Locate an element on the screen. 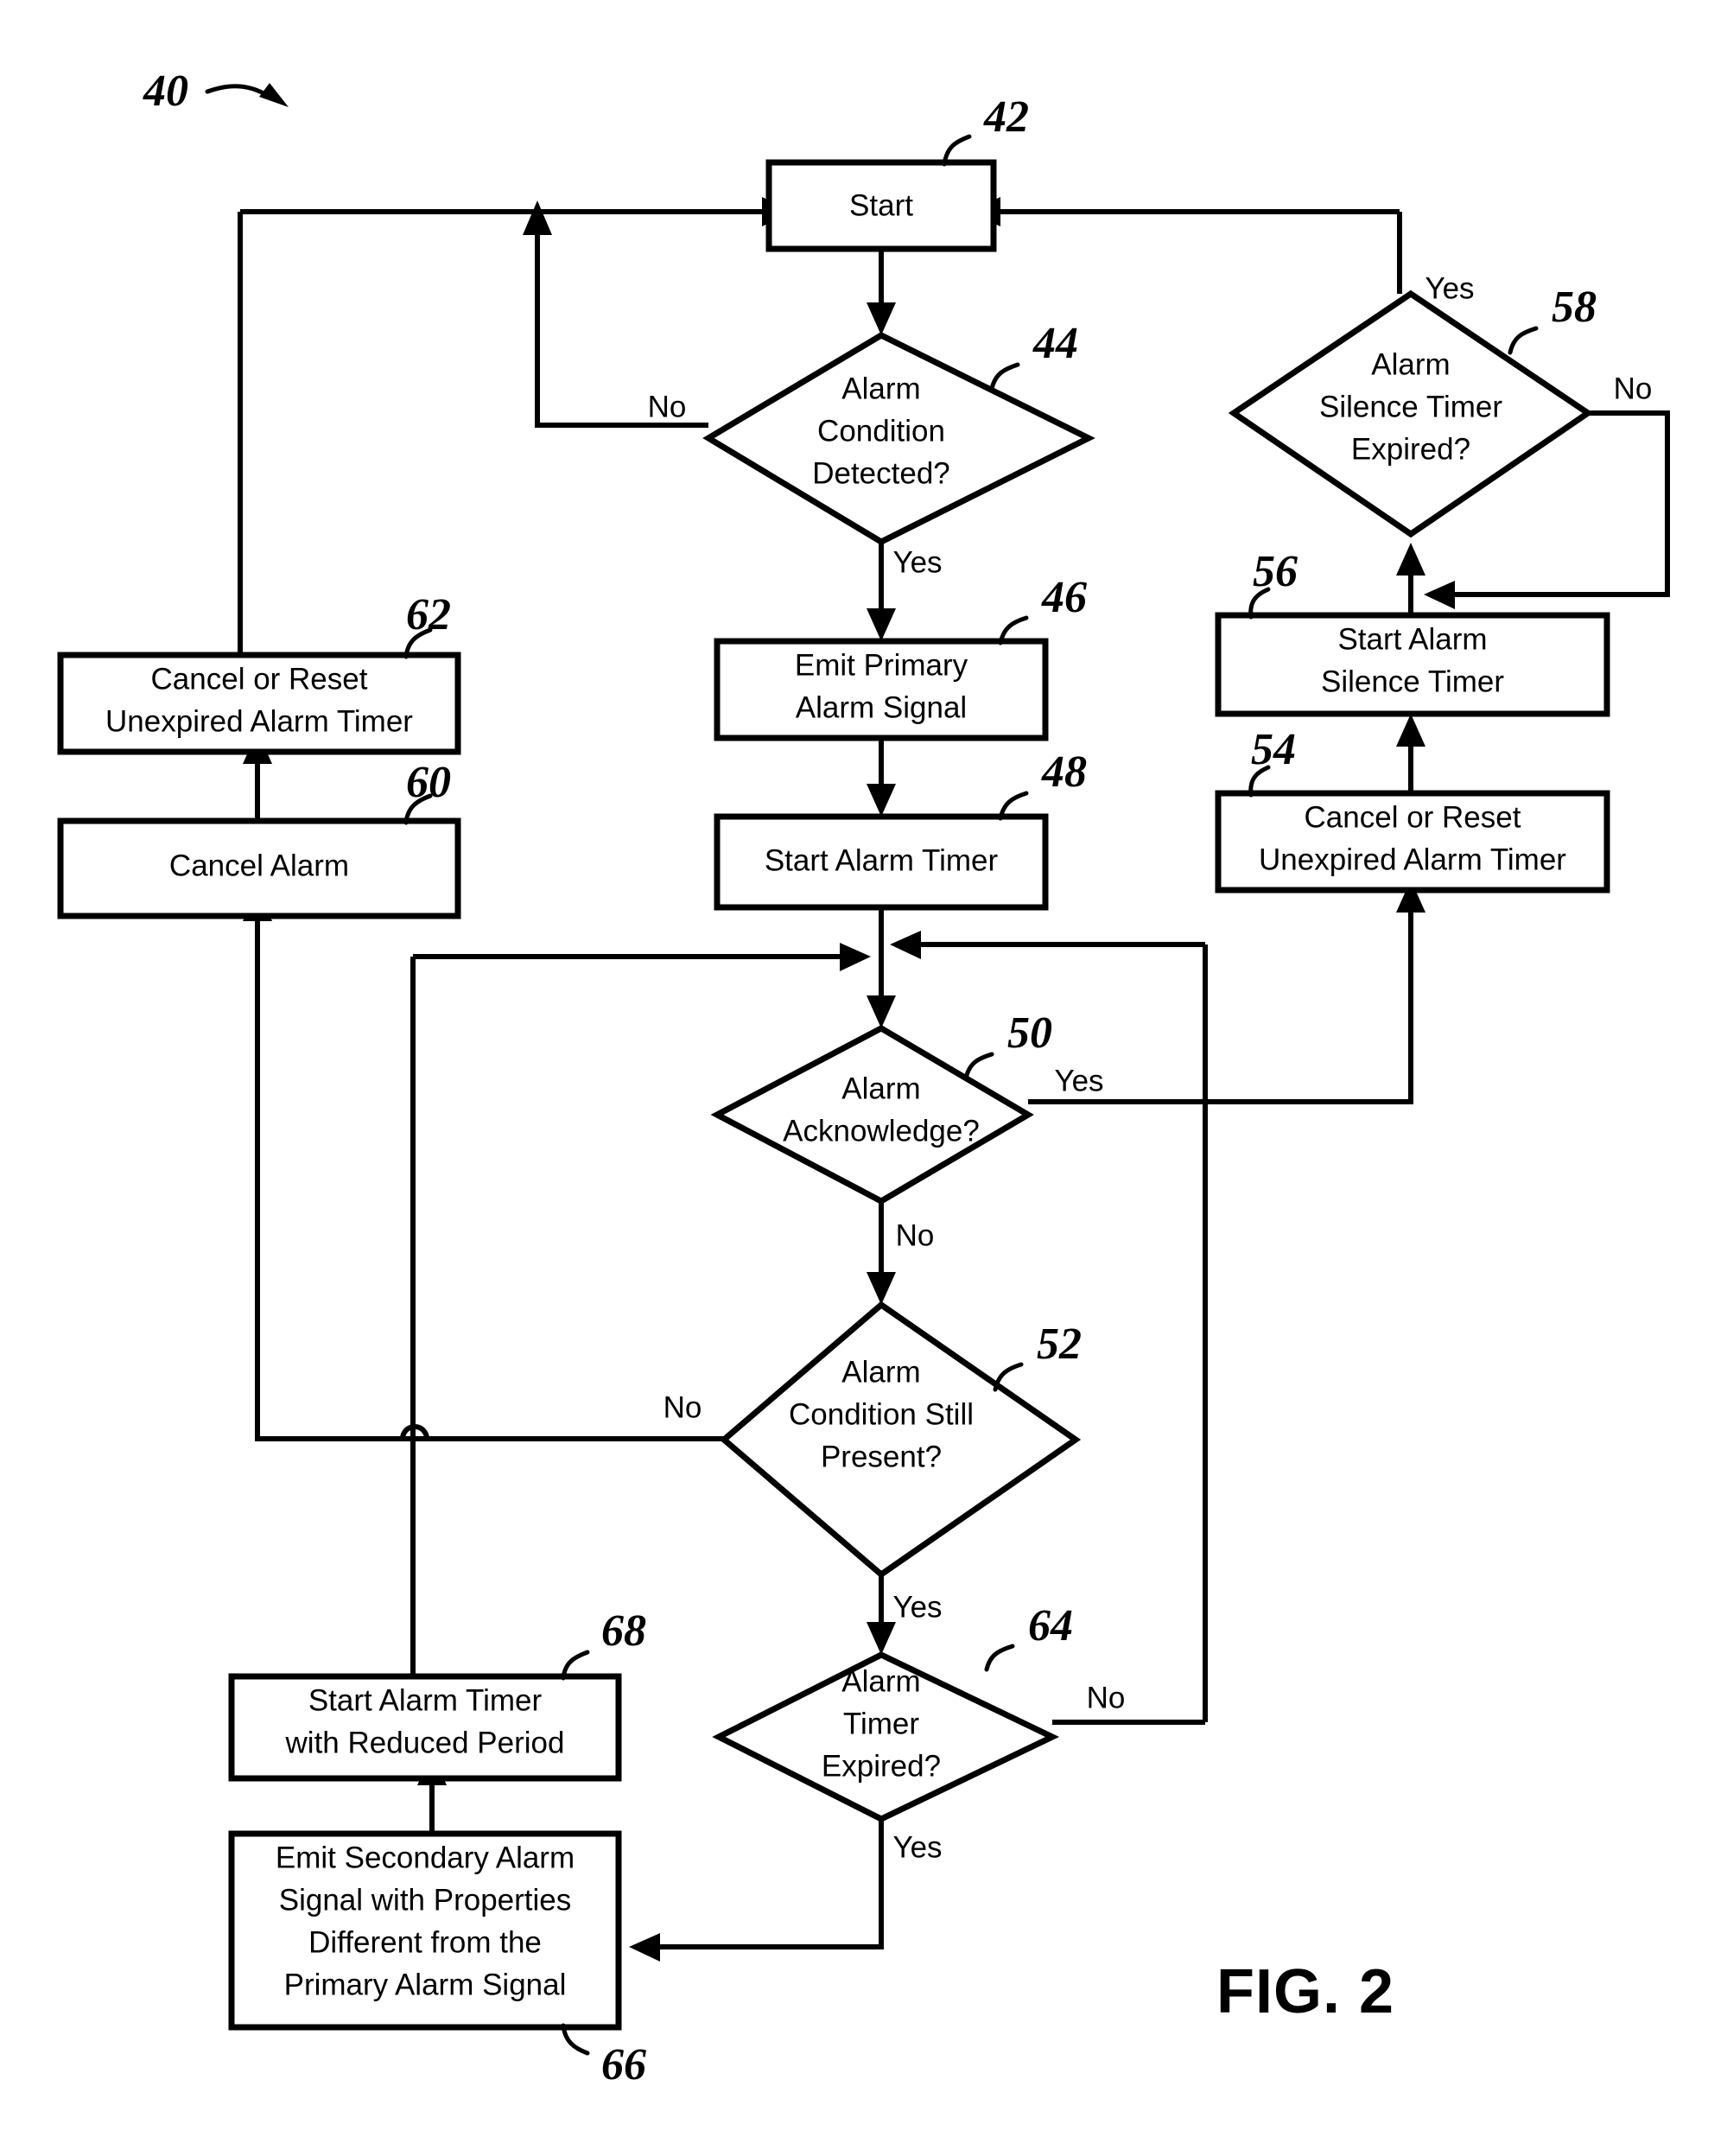 This screenshot has width=1727, height=2156. ref-number-52: 52 is located at coordinates (1059, 1344).